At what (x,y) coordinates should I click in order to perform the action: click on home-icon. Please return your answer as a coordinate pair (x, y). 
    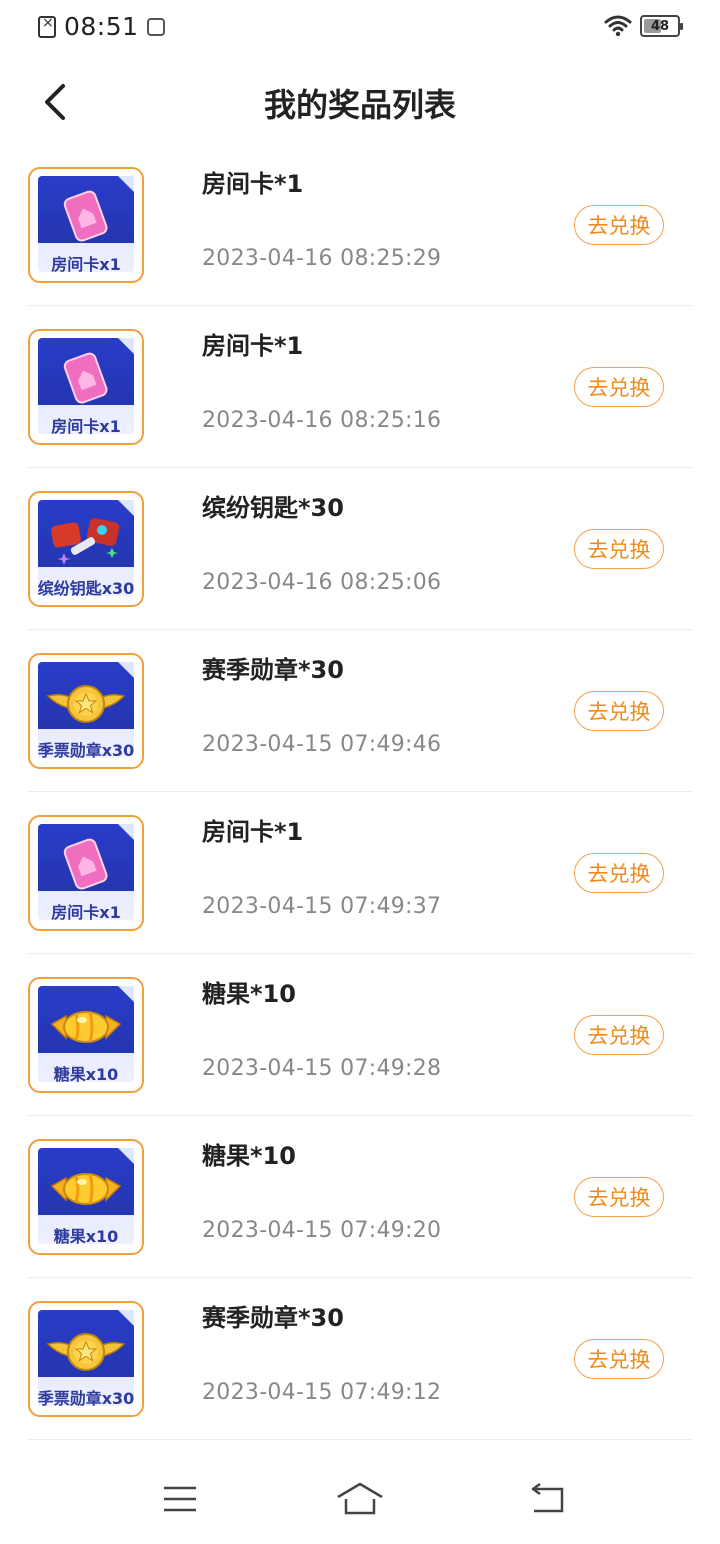
    Looking at the image, I should click on (360, 1498).